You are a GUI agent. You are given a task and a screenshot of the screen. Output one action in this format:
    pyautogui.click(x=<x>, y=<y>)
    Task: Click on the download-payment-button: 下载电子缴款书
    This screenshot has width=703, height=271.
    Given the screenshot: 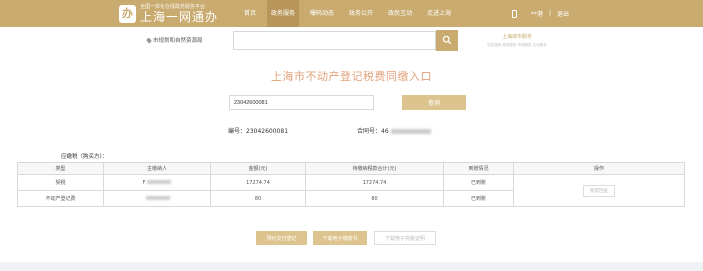 What is the action you would take?
    pyautogui.click(x=340, y=238)
    